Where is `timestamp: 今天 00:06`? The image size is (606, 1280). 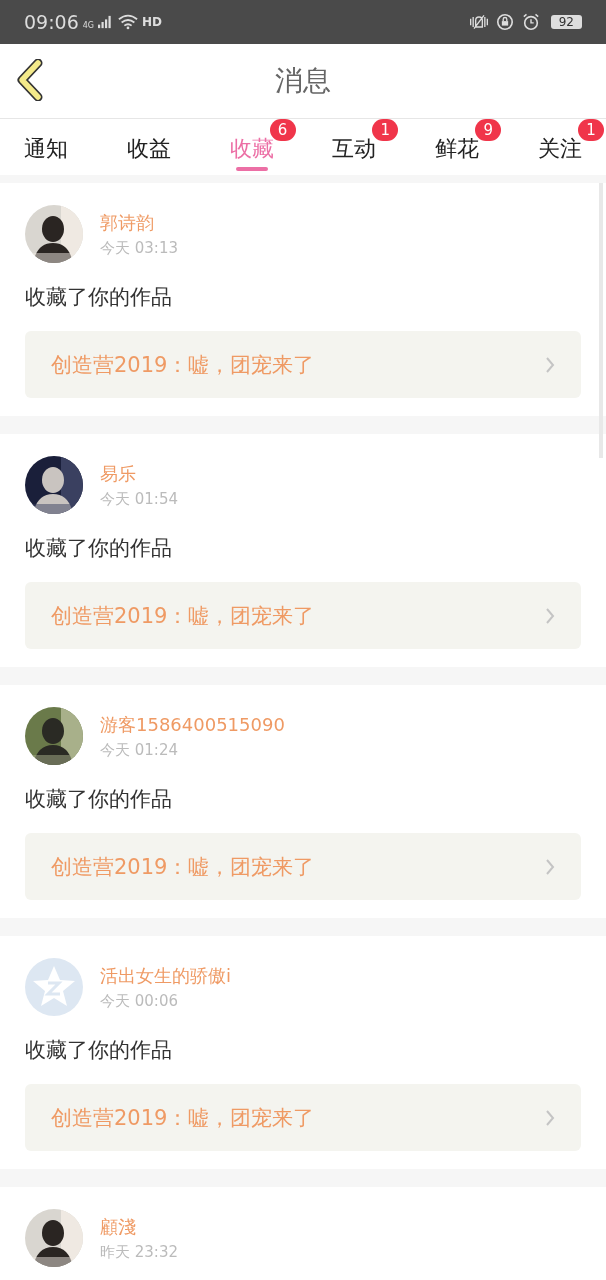 timestamp: 今天 00:06 is located at coordinates (139, 1001).